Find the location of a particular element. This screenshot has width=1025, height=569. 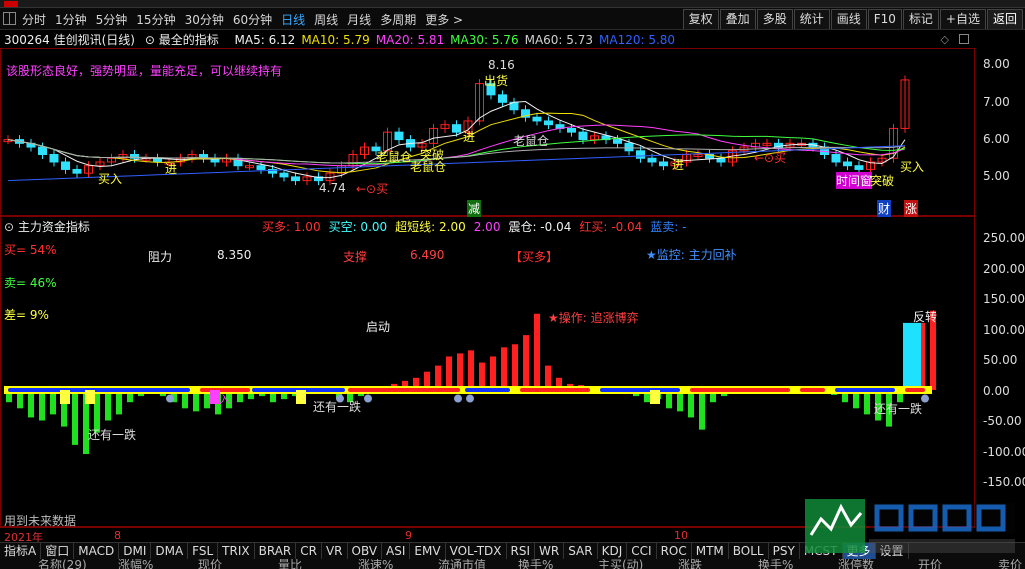

toolbar-button: 叠加 is located at coordinates (737, 19).